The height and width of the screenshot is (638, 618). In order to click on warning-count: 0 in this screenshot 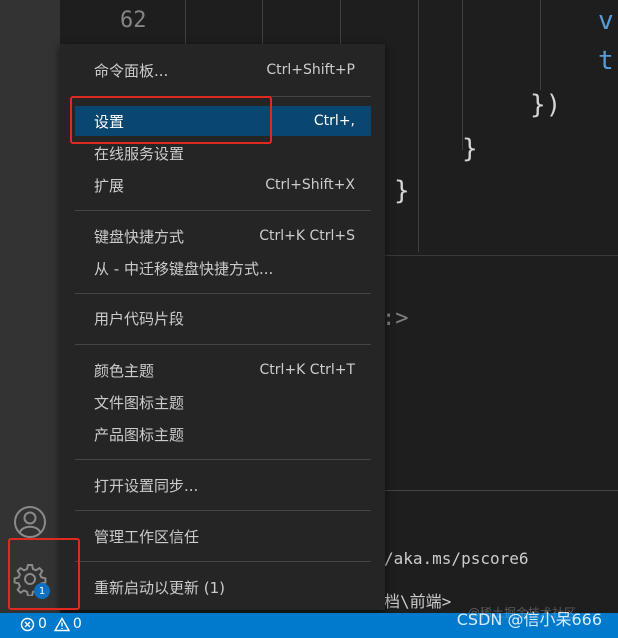, I will do `click(77, 624)`.